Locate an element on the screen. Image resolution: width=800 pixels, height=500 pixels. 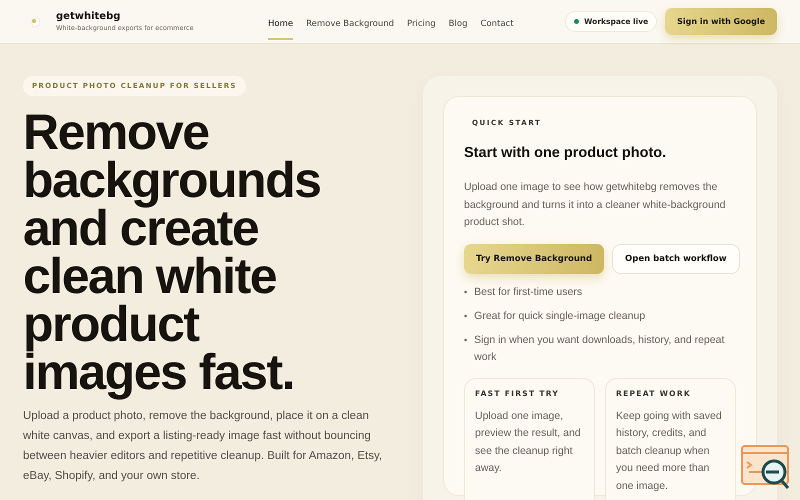
help-widget-icon is located at coordinates (766, 467).